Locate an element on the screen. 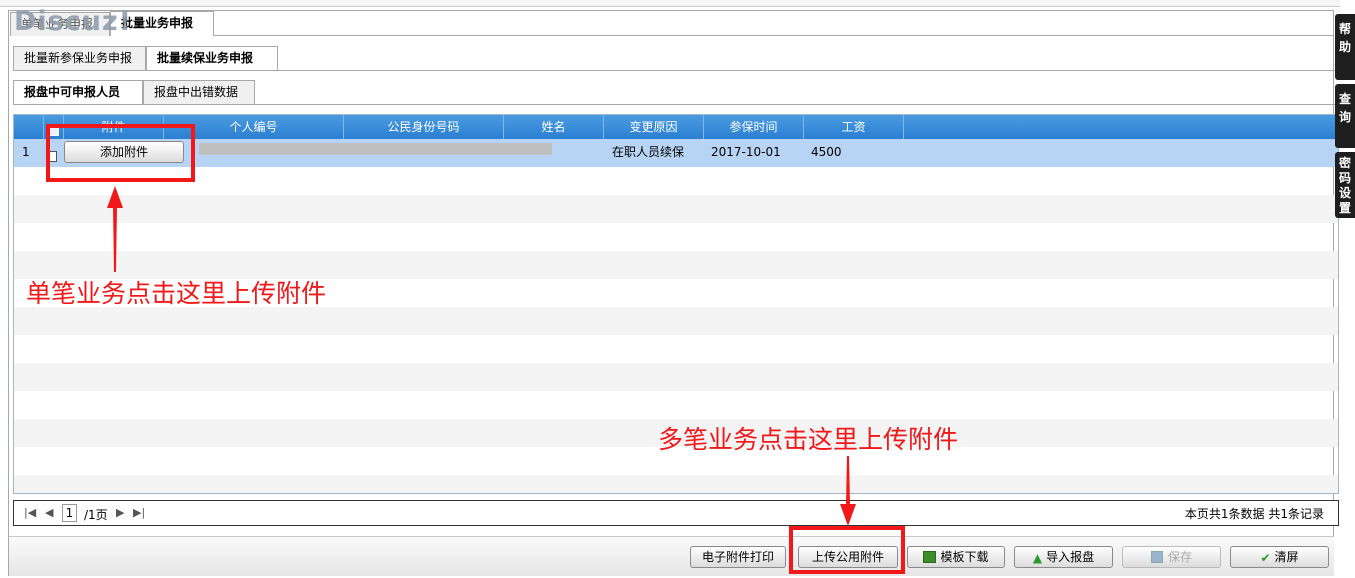 The height and width of the screenshot is (578, 1355). header-reason: 变更原因 is located at coordinates (654, 127).